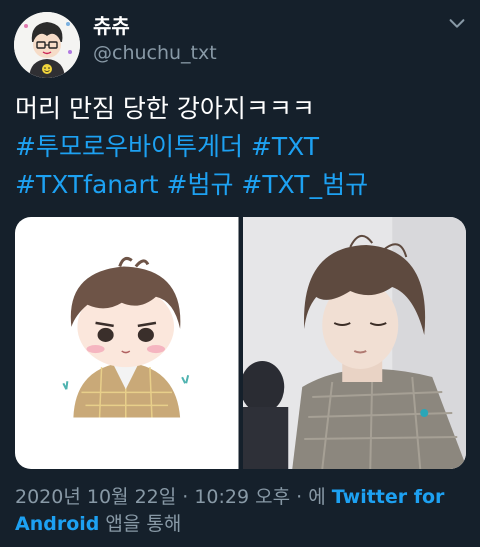 Image resolution: width=480 pixels, height=547 pixels. I want to click on hashtag-link: #TXTfanart, so click(87, 184).